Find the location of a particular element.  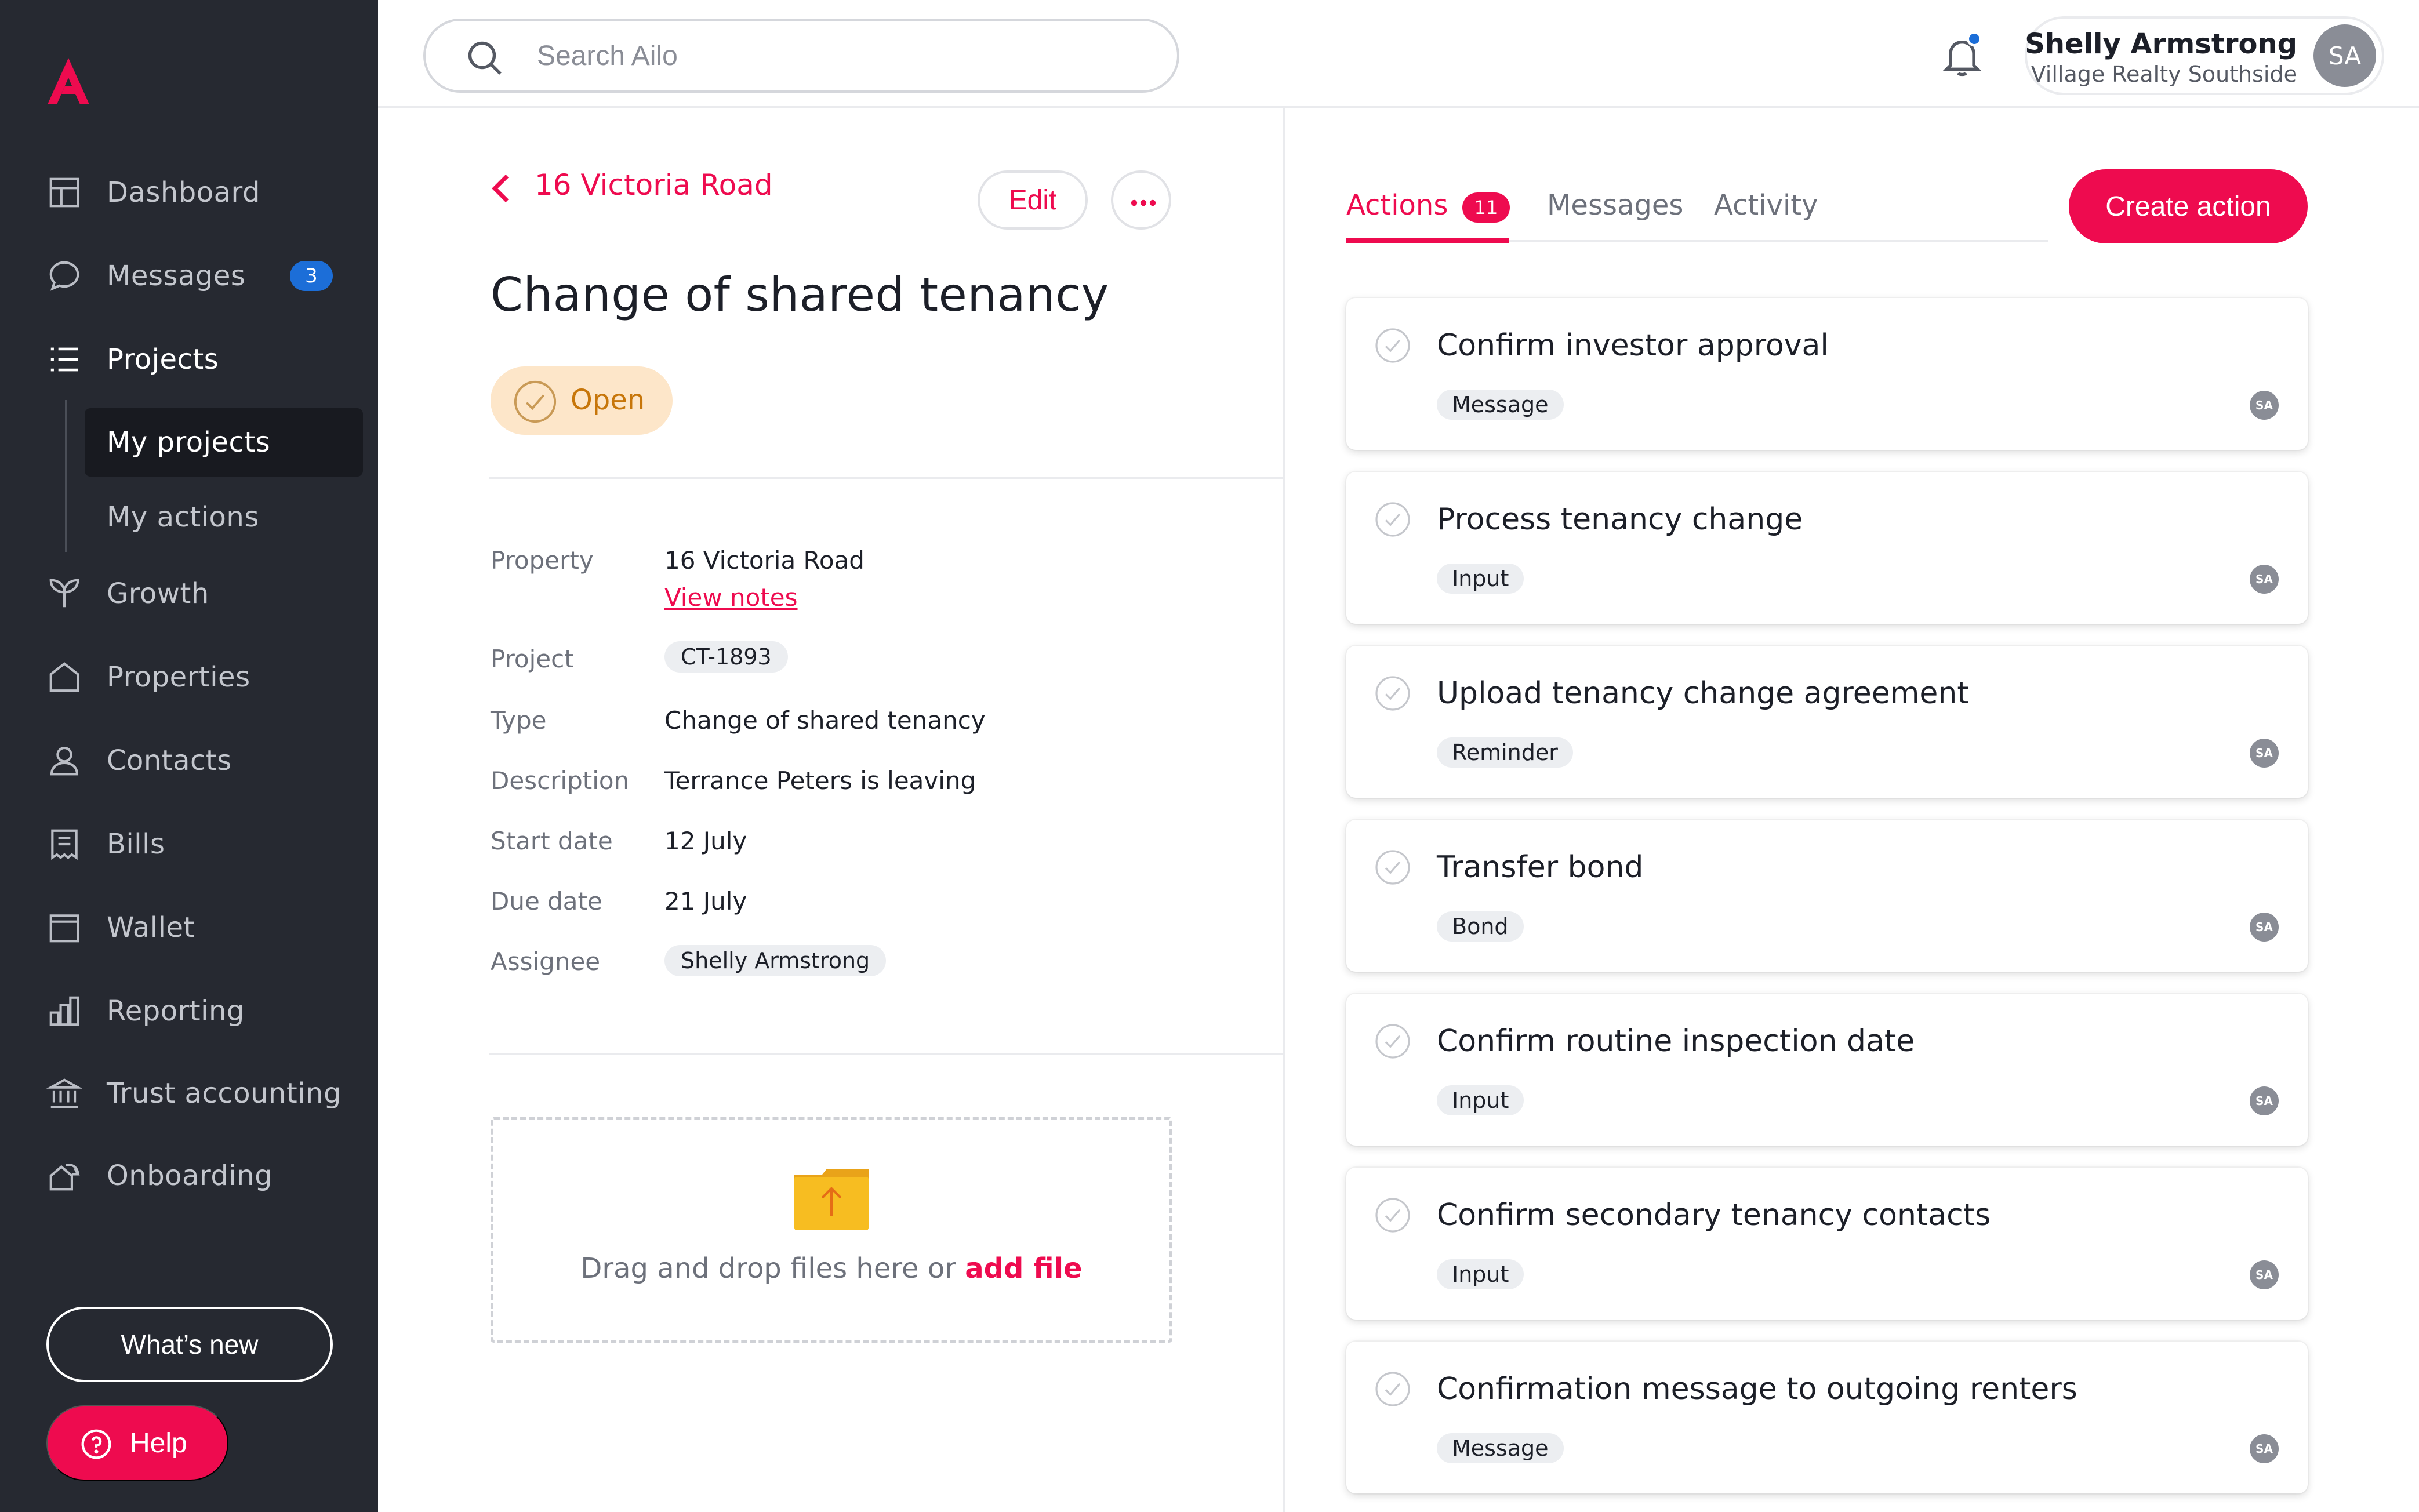

sidebar-item-label: Trust accounting is located at coordinates (224, 1093).